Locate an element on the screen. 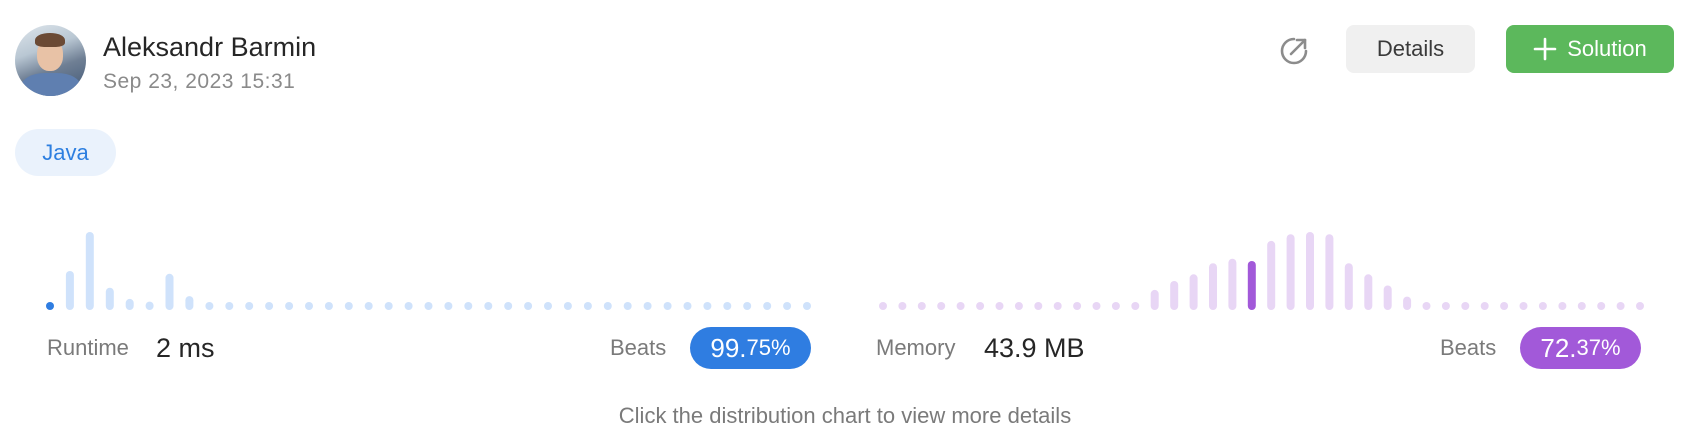  avatar is located at coordinates (50, 60).